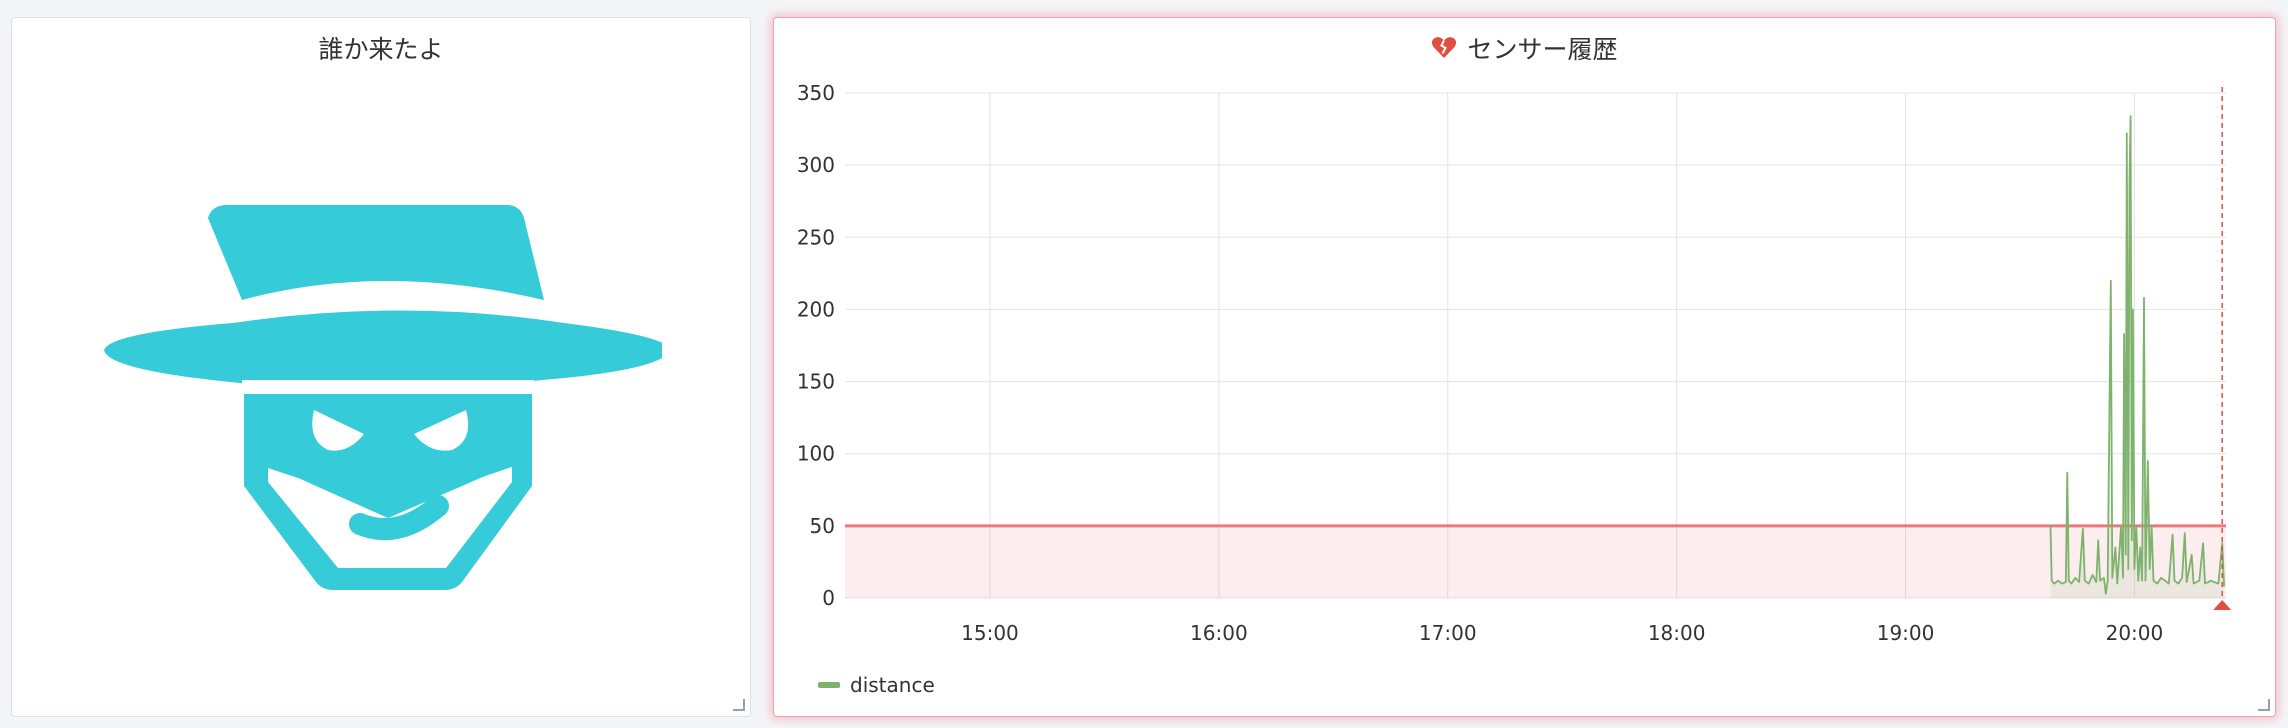 The image size is (2288, 728). Describe the element at coordinates (828, 598) in the screenshot. I see `y-tick-label: 0` at that location.